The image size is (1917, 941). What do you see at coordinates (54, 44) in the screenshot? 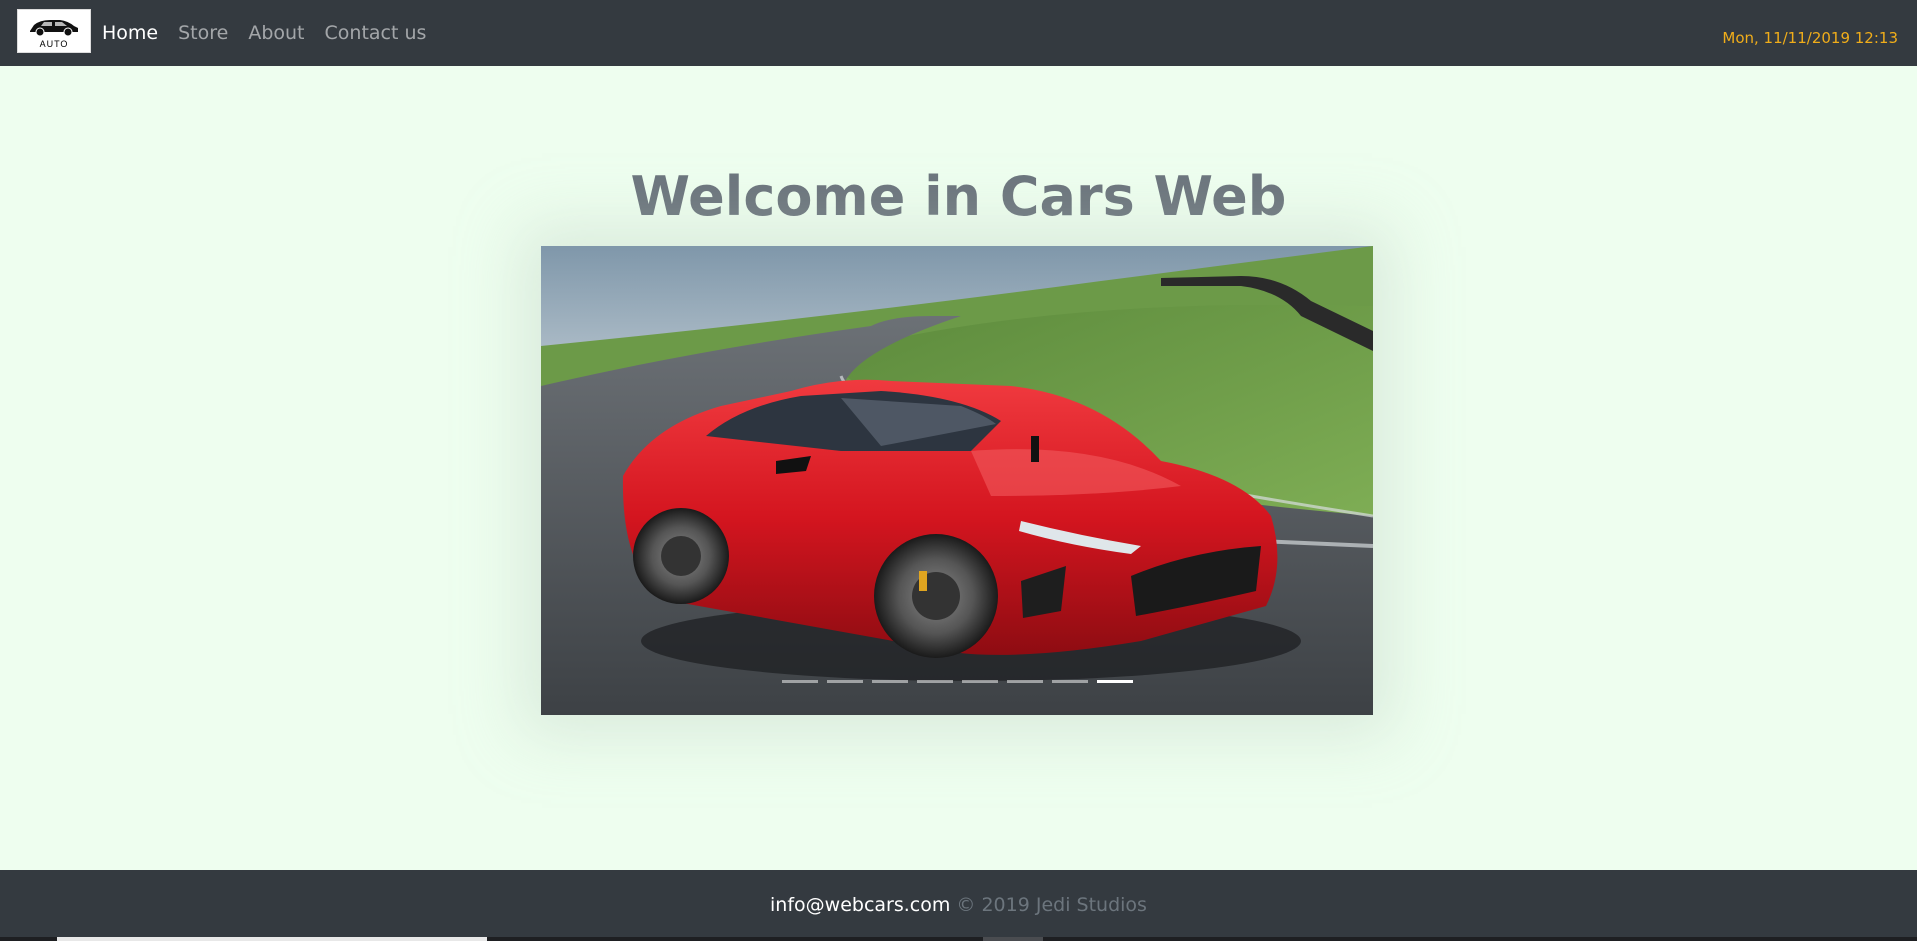
I see `brand-text: AUTO` at bounding box center [54, 44].